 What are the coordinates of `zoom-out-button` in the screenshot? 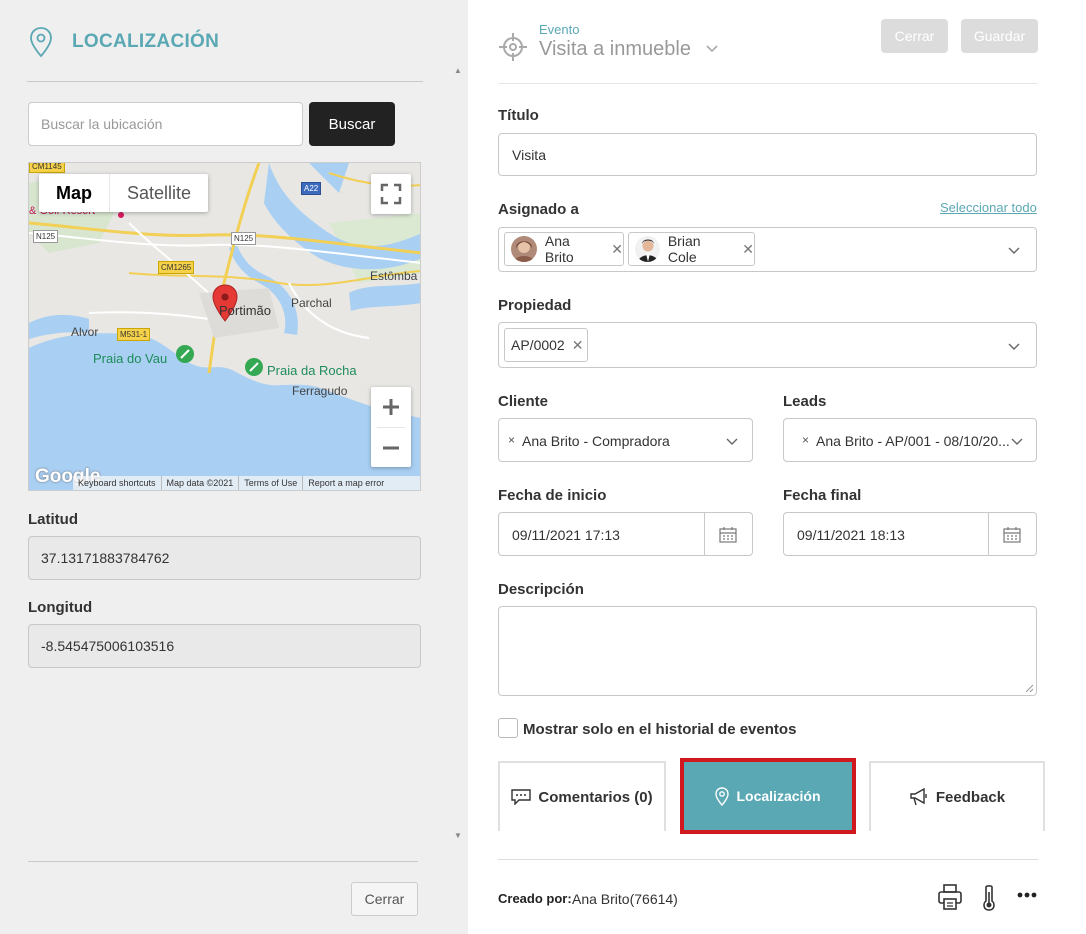 It's located at (391, 448).